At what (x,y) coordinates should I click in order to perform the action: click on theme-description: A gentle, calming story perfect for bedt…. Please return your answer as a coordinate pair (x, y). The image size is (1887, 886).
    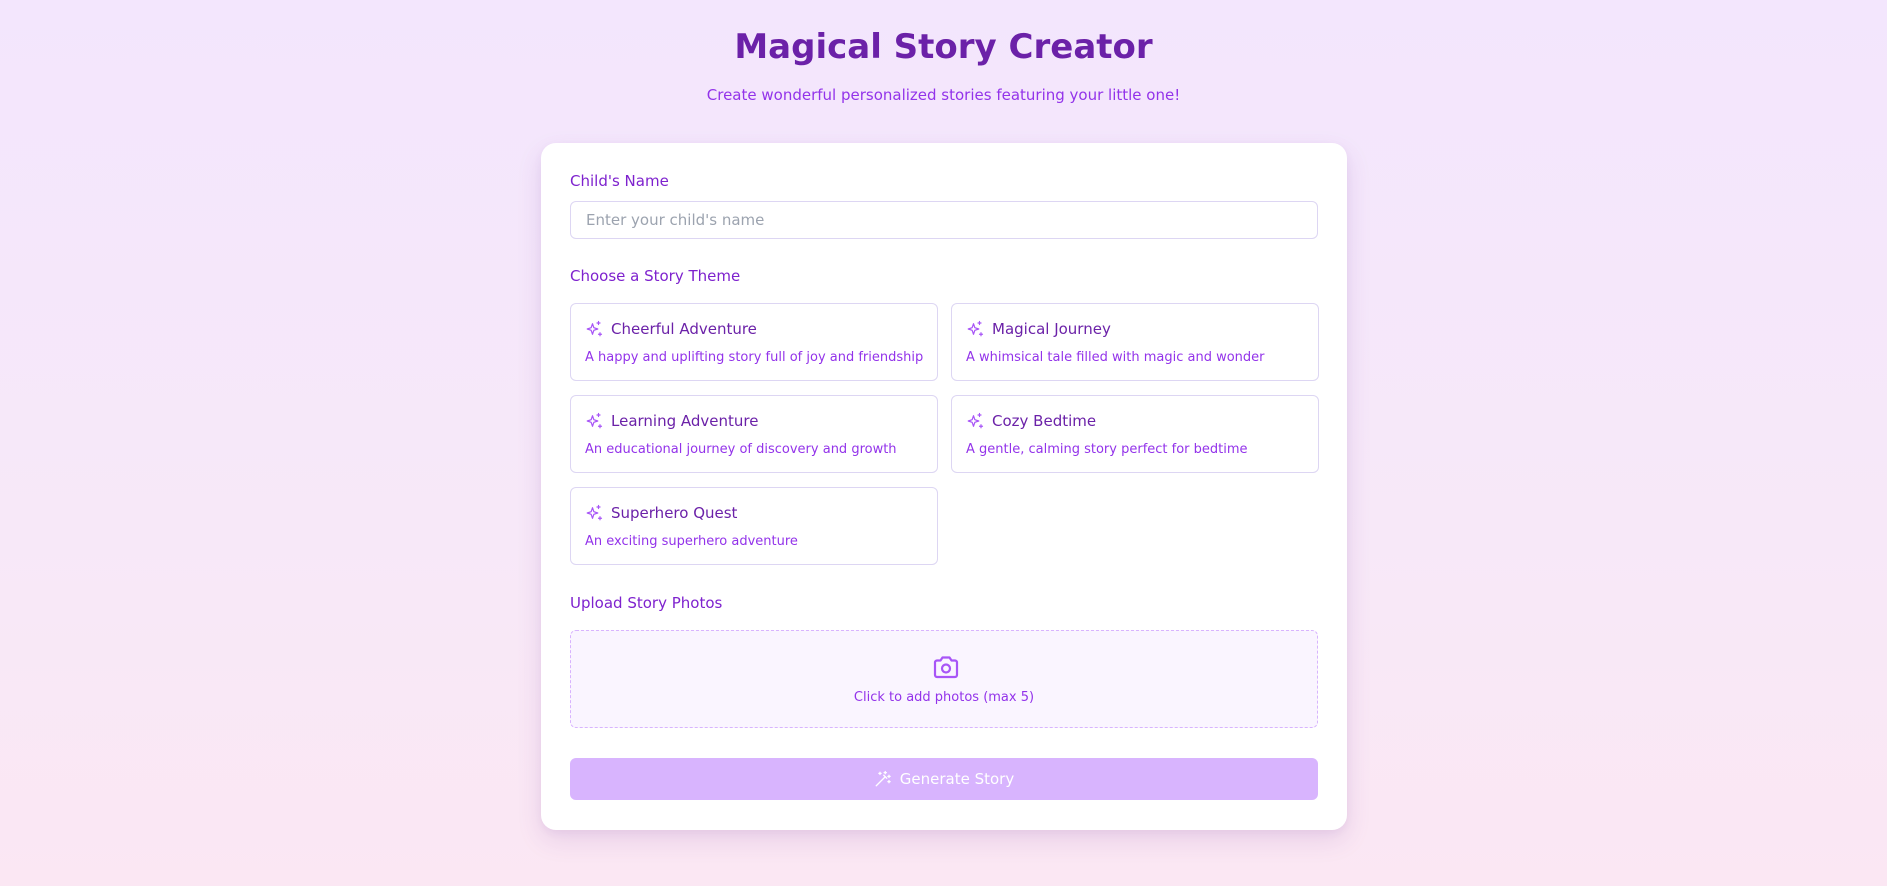
    Looking at the image, I should click on (1107, 449).